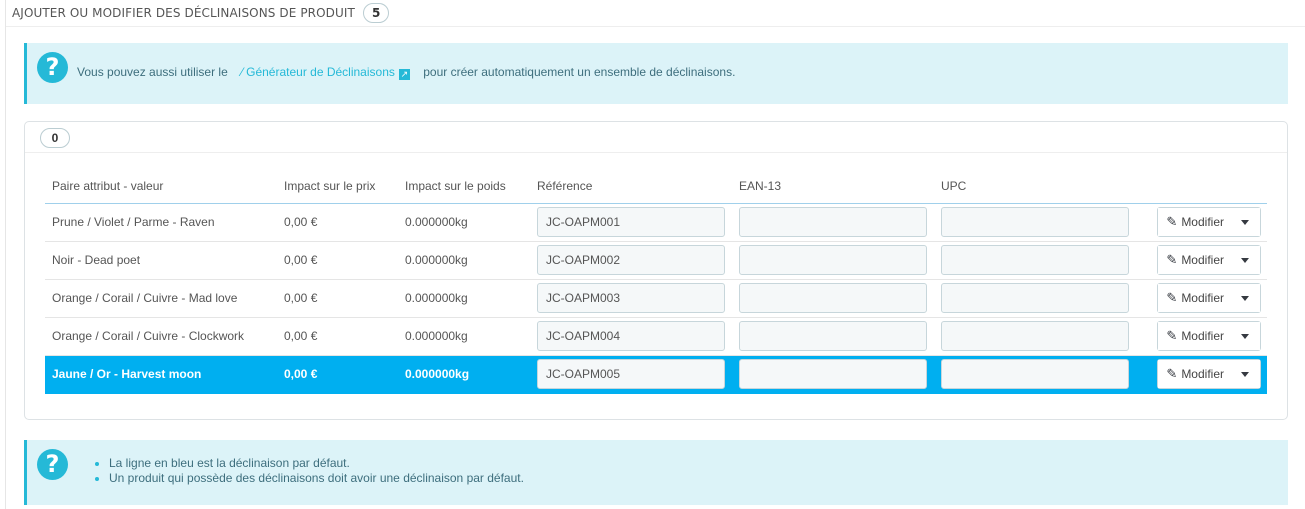 This screenshot has width=1305, height=509. What do you see at coordinates (161, 298) in the screenshot?
I see `cell-attribute: Orange / Corail / Cuivre - Mad love` at bounding box center [161, 298].